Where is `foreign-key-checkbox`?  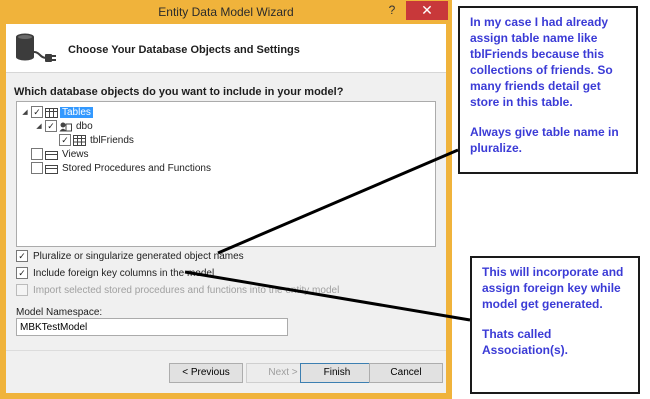 foreign-key-checkbox is located at coordinates (22, 273).